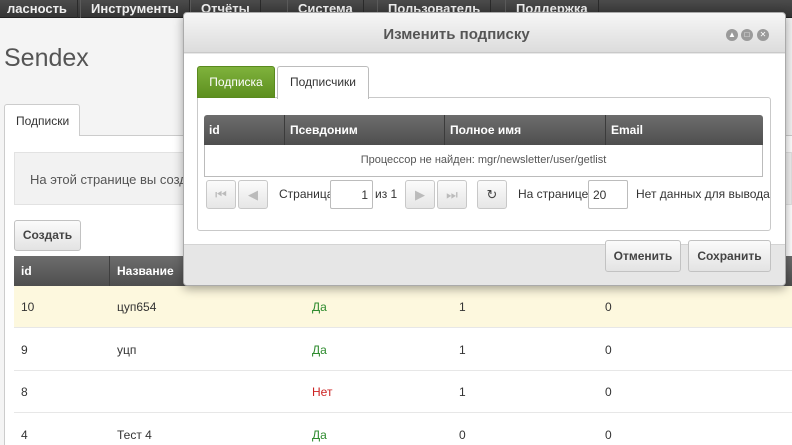  What do you see at coordinates (135, 9) in the screenshot?
I see `menu-item-tools: Инструменты` at bounding box center [135, 9].